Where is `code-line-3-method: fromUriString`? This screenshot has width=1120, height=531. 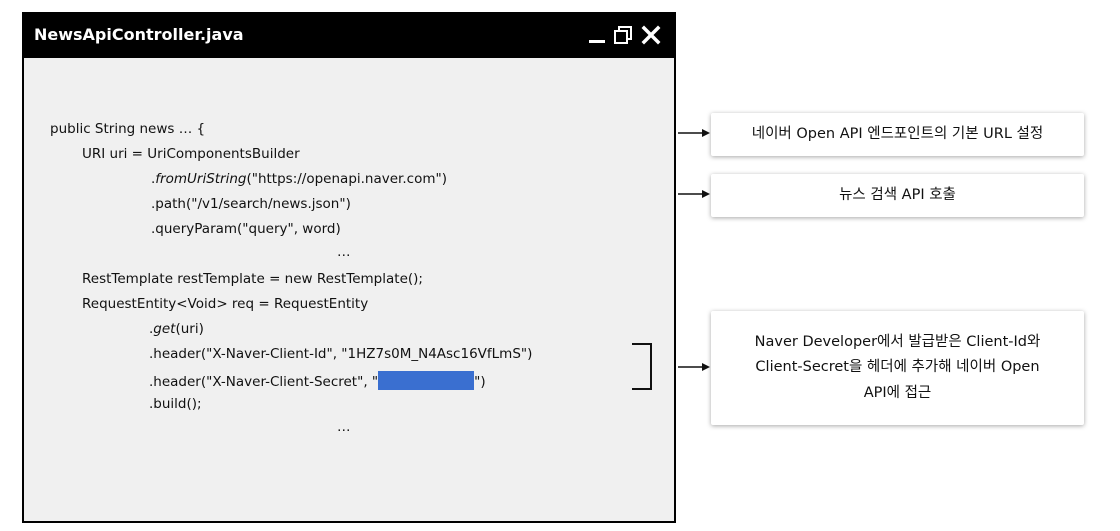 code-line-3-method: fromUriString is located at coordinates (201, 179).